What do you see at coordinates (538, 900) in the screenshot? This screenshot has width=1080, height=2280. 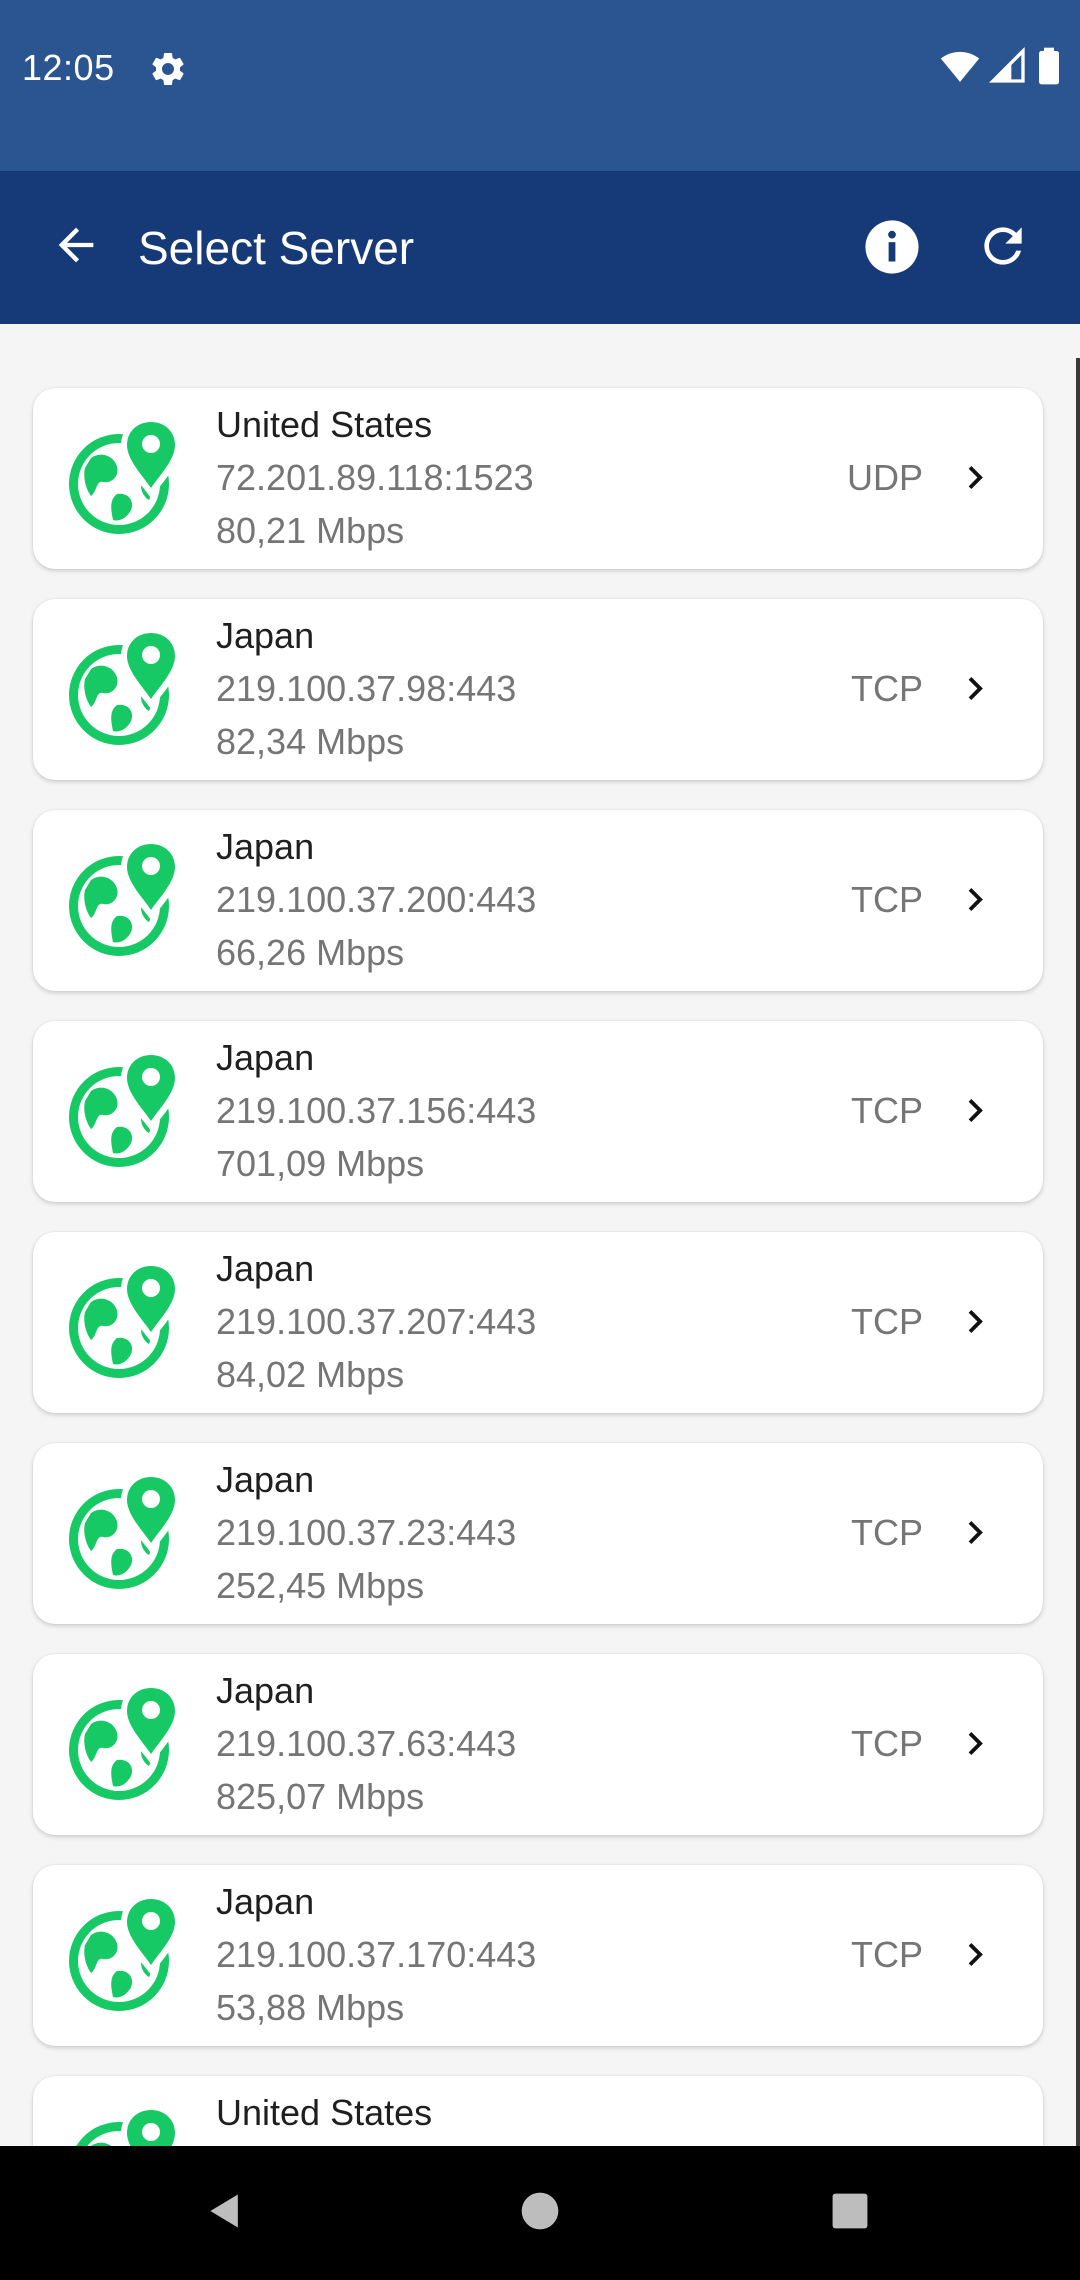 I see `server-card: Japan 219.100.37.200:443 66,26 Mbps TCP` at bounding box center [538, 900].